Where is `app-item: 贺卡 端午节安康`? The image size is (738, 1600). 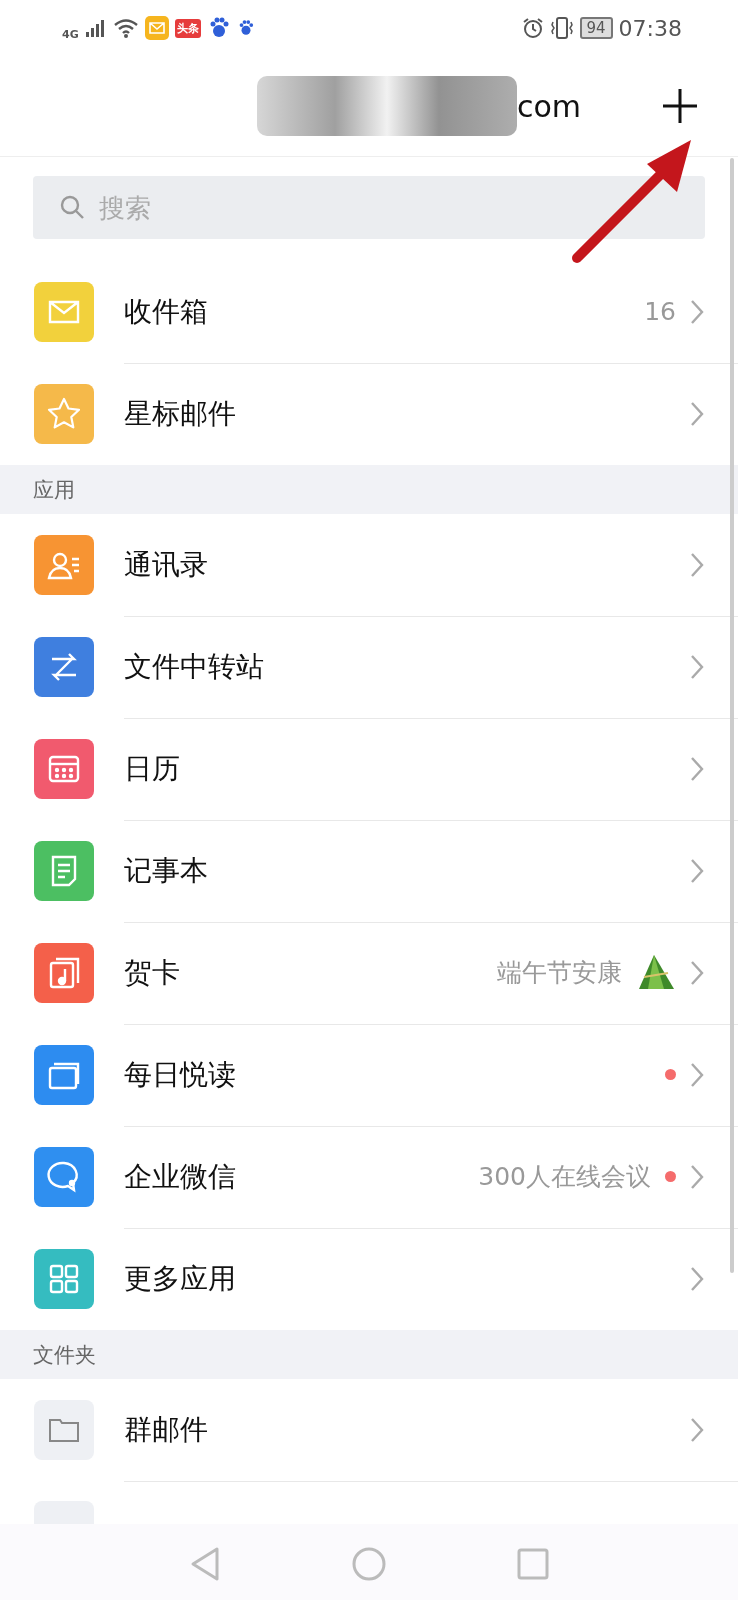
app-item: 贺卡 端午节安康 is located at coordinates (369, 973).